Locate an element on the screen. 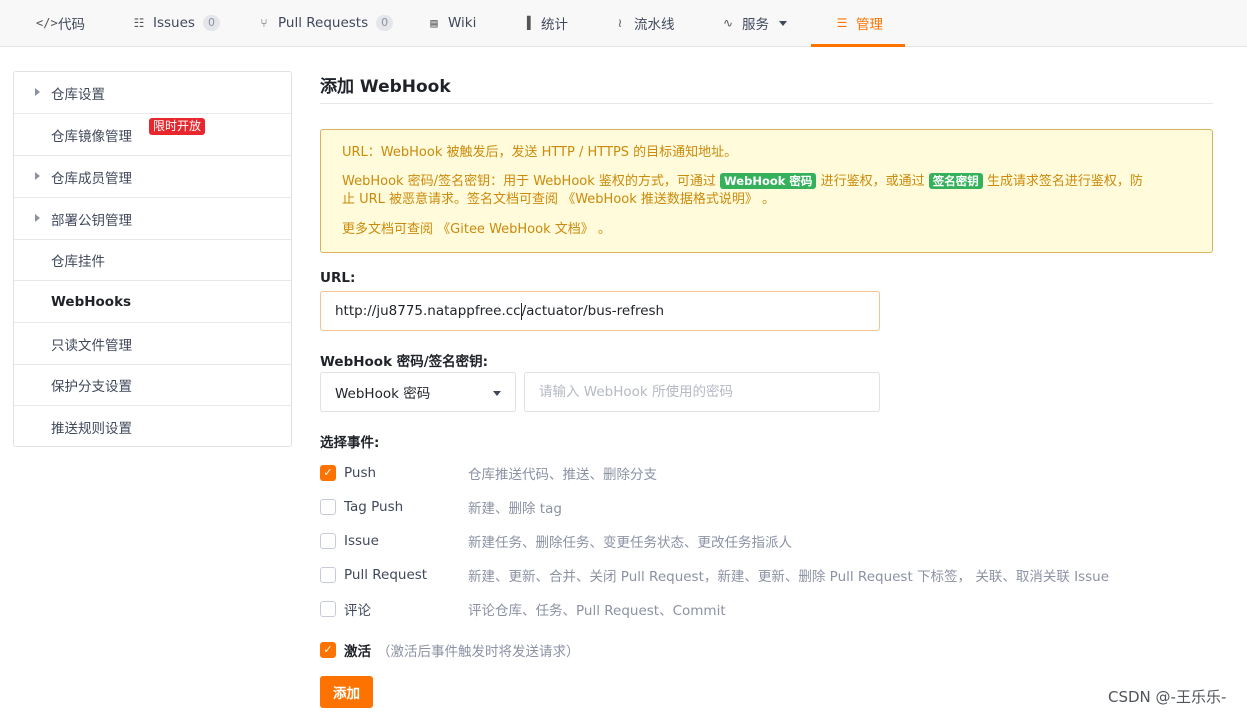 The width and height of the screenshot is (1247, 714). sidebar-item-push-rules: 推送规则设置 is located at coordinates (152, 427).